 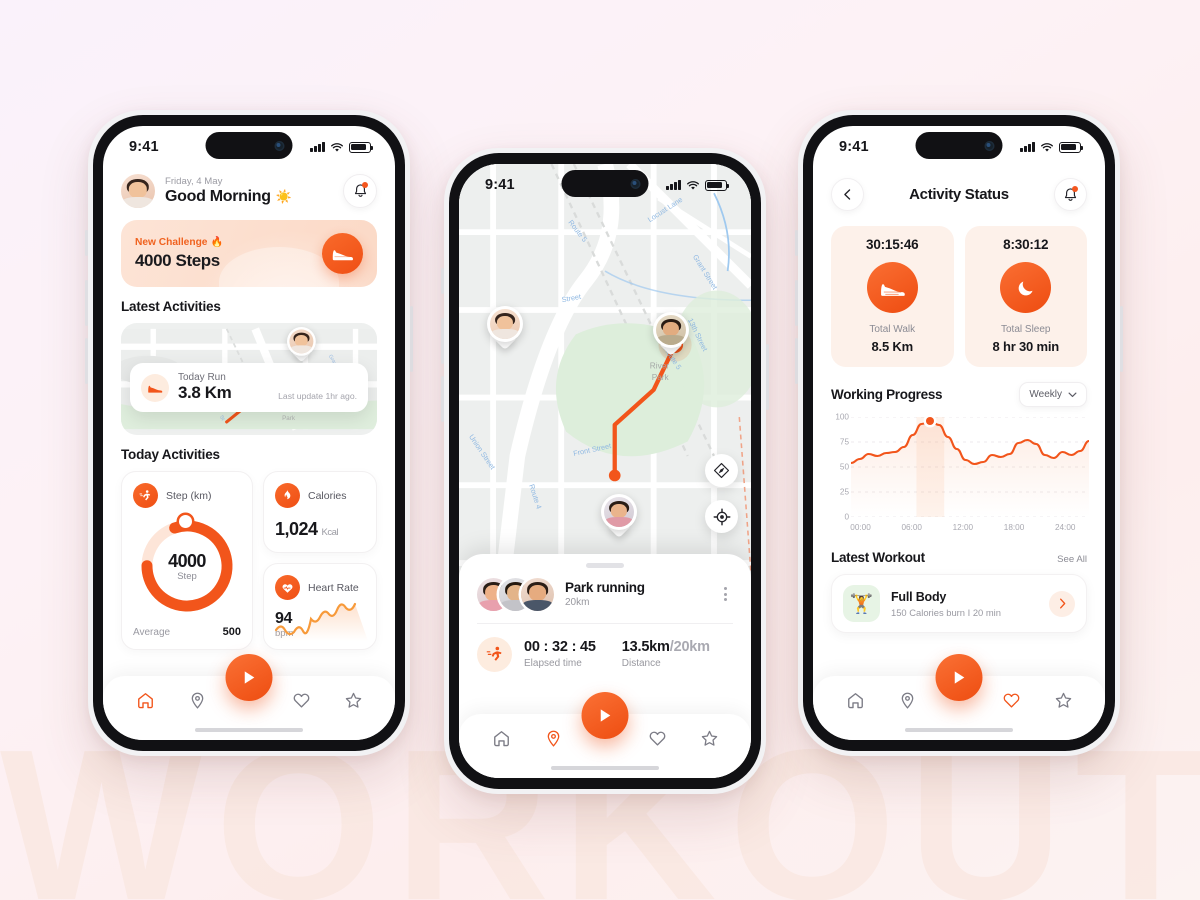 I want to click on sneaker-badge, so click(x=892, y=287).